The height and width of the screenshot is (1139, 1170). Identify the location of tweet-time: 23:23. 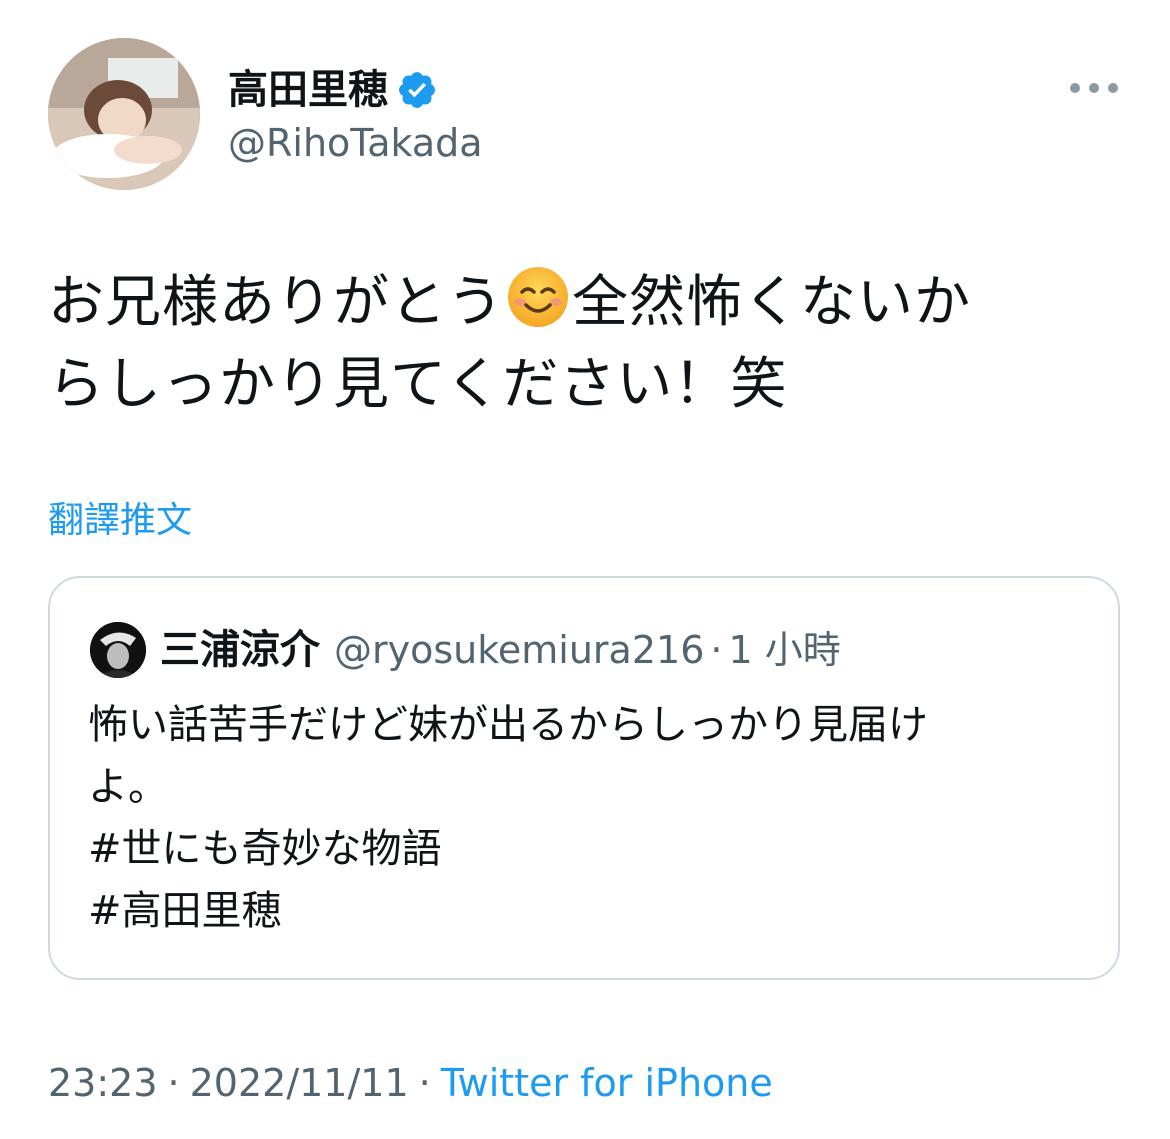
(103, 1083).